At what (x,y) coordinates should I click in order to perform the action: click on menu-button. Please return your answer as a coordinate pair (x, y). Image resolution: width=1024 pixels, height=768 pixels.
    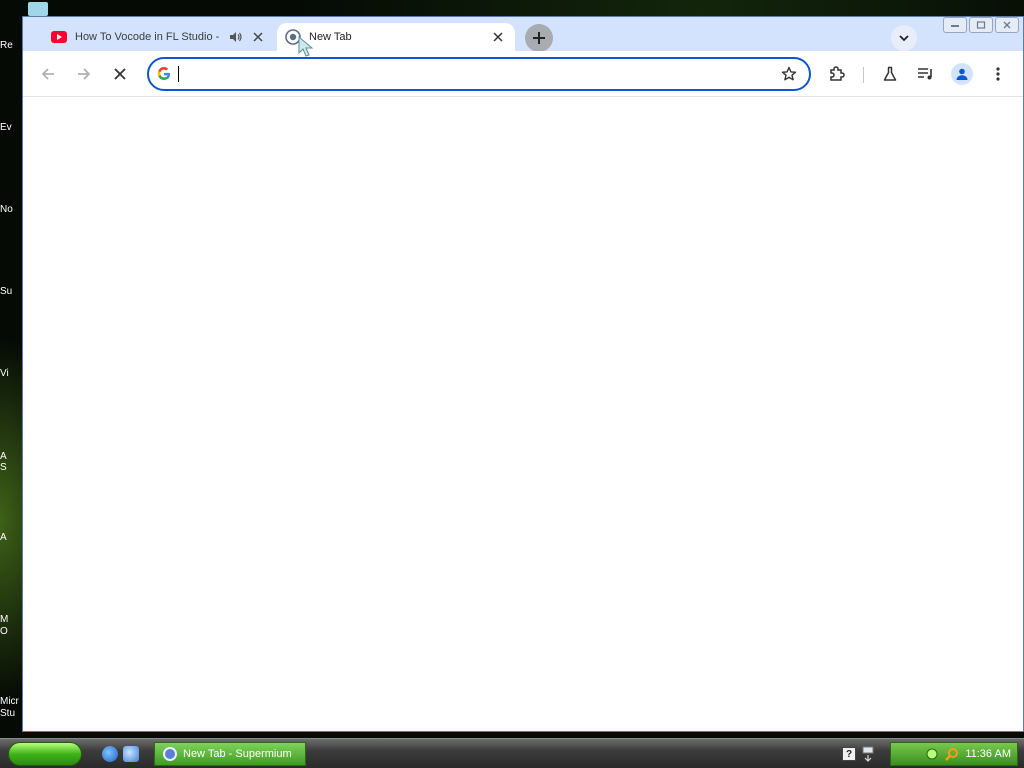
    Looking at the image, I should click on (998, 74).